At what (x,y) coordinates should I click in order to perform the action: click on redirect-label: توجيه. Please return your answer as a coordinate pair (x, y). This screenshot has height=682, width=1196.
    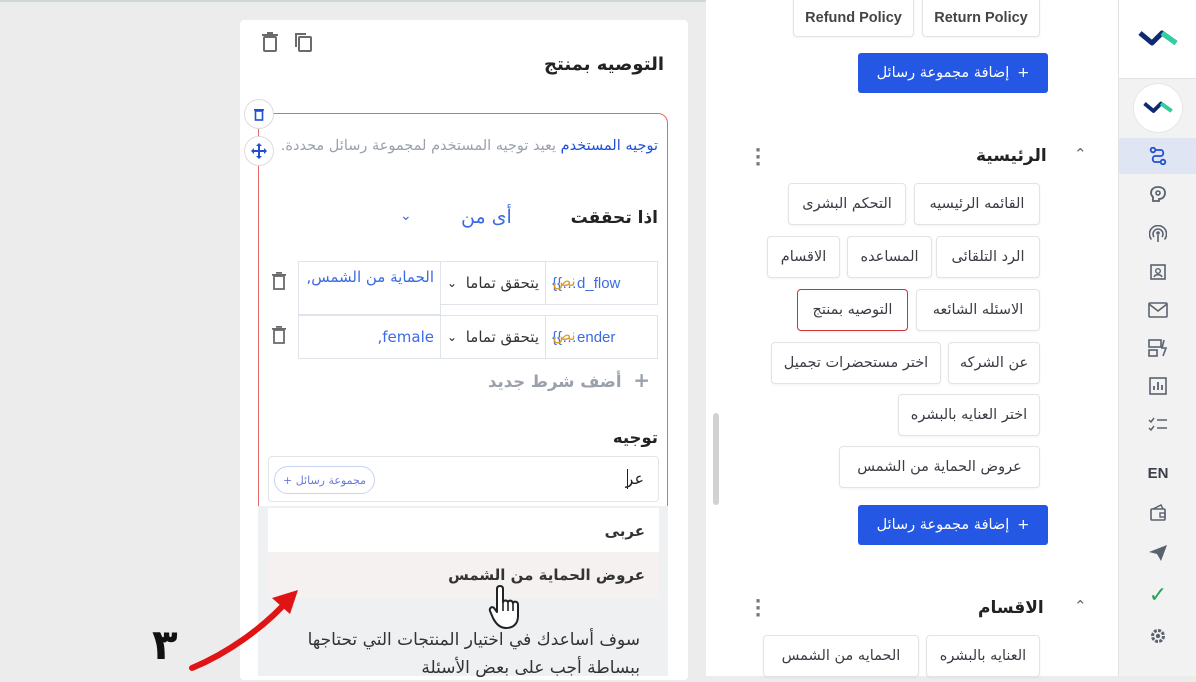
    Looking at the image, I should click on (635, 437).